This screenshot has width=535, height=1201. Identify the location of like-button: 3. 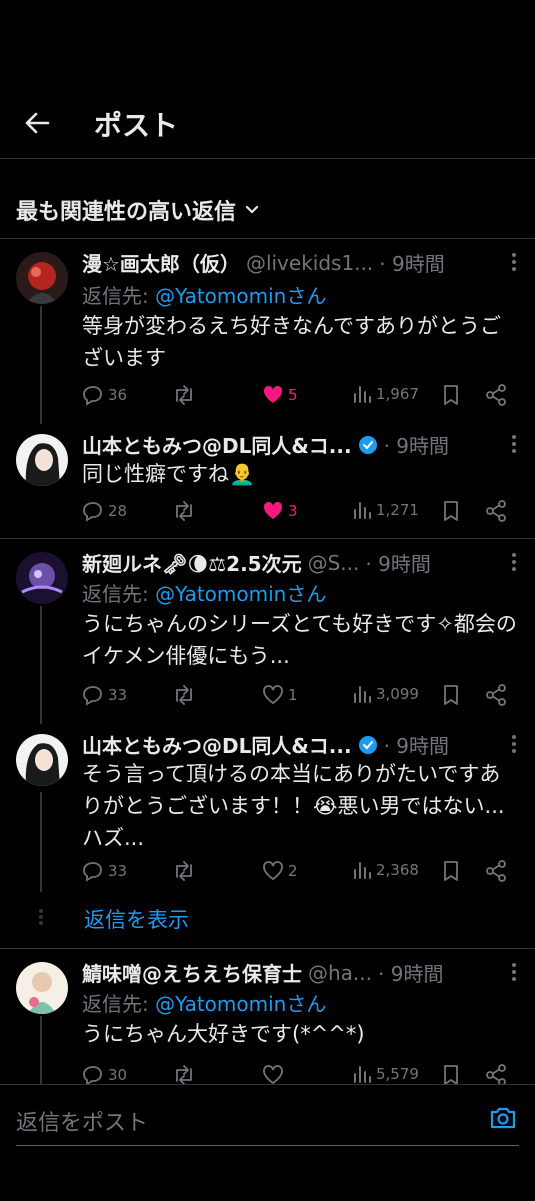
(280, 511).